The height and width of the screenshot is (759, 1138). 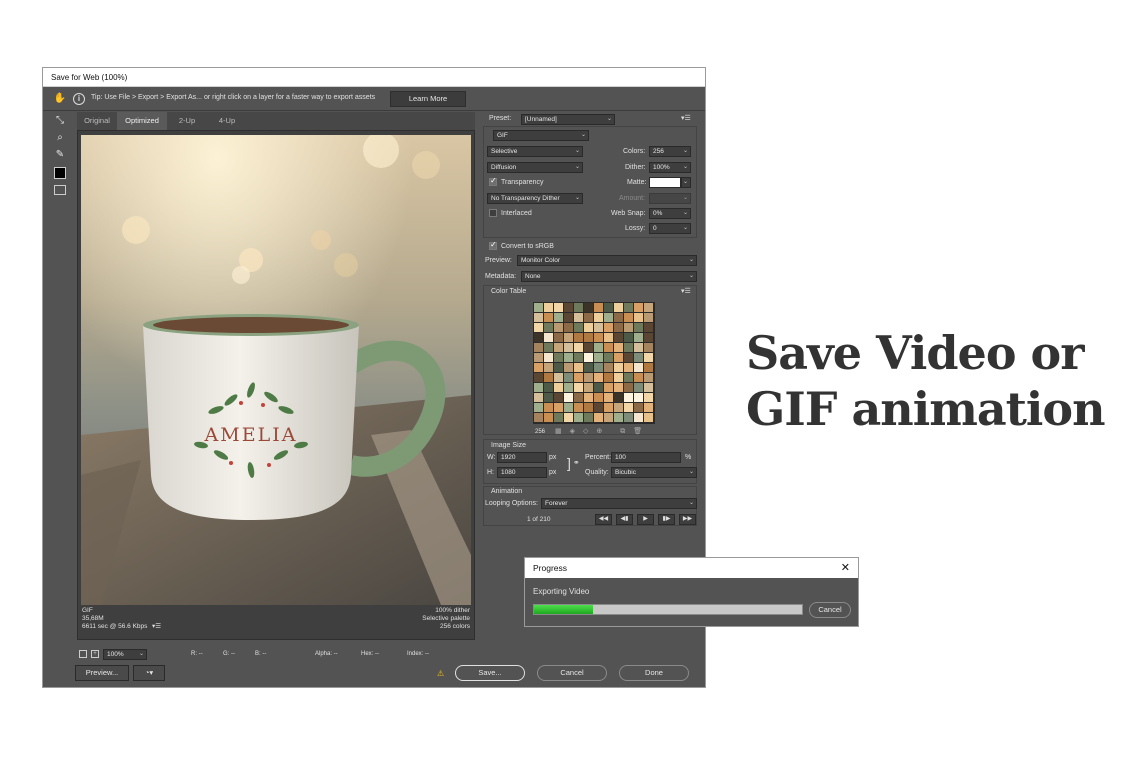 I want to click on zoom-in-icon: +, so click(x=95, y=654).